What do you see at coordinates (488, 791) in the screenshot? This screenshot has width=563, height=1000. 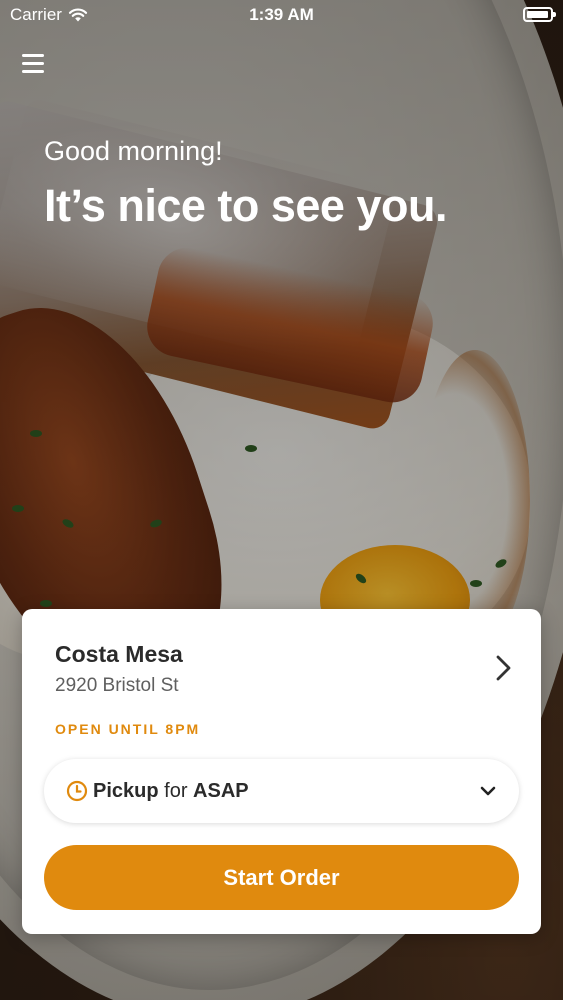 I see `chevron-down-icon` at bounding box center [488, 791].